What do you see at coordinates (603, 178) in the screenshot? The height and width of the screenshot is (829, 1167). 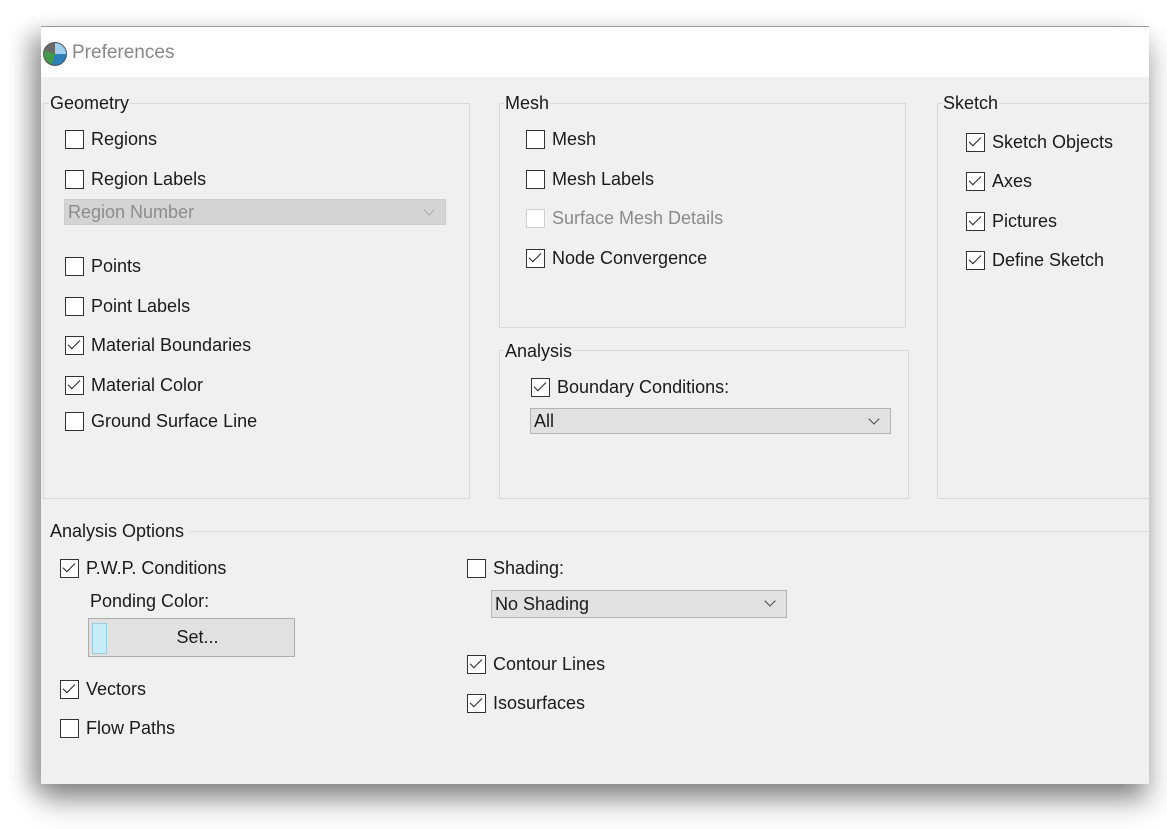 I see `mesh-labels-label: Mesh Labels` at bounding box center [603, 178].